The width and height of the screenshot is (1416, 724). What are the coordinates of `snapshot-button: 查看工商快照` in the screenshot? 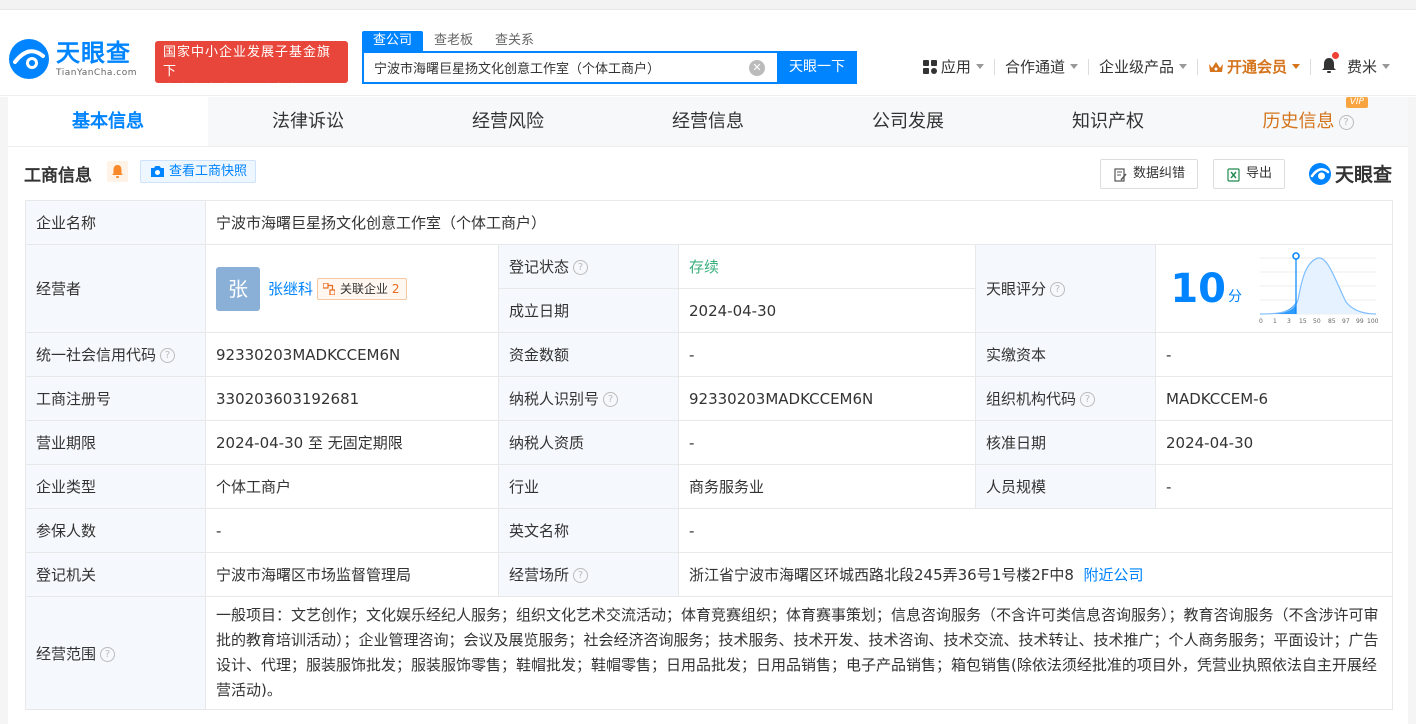 It's located at (198, 171).